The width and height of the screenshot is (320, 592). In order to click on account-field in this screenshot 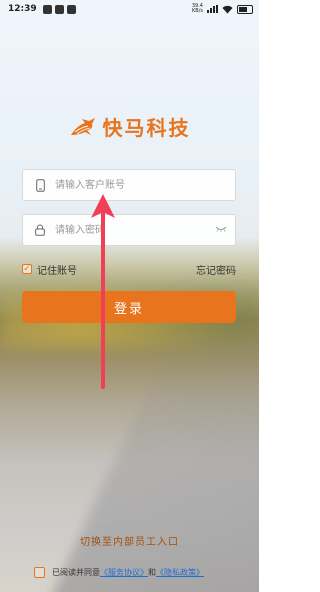, I will do `click(129, 185)`.